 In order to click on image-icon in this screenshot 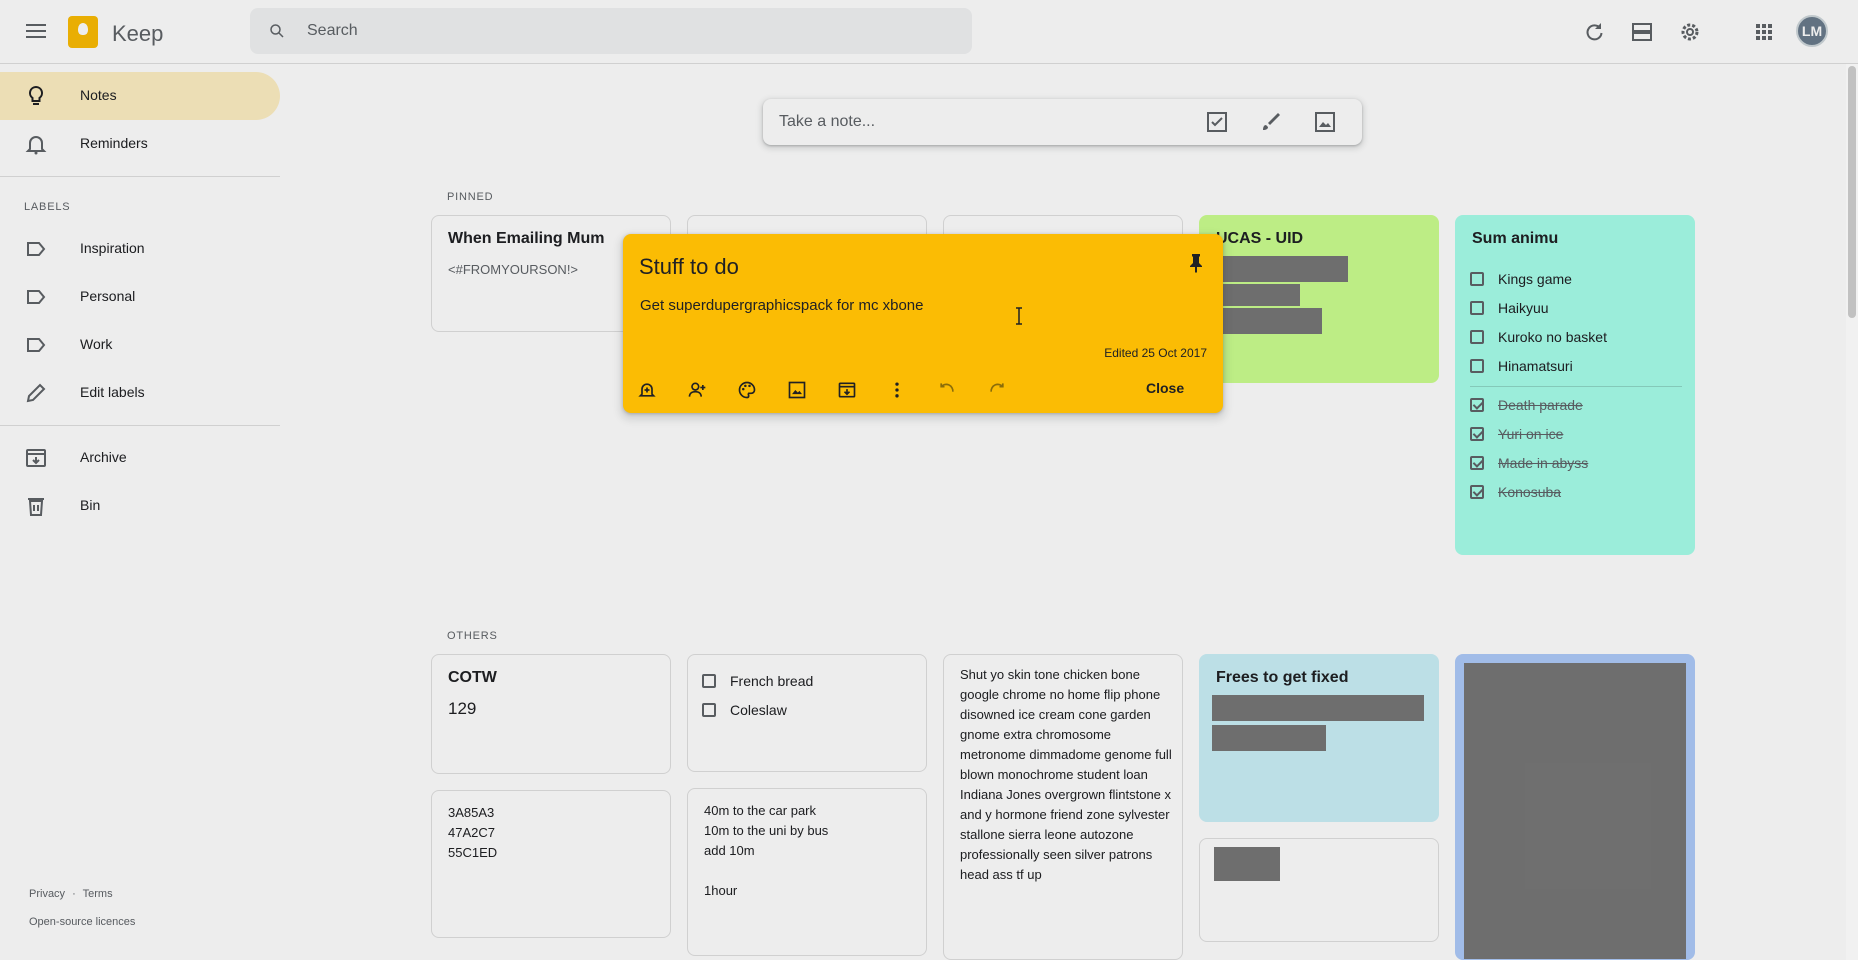, I will do `click(797, 390)`.